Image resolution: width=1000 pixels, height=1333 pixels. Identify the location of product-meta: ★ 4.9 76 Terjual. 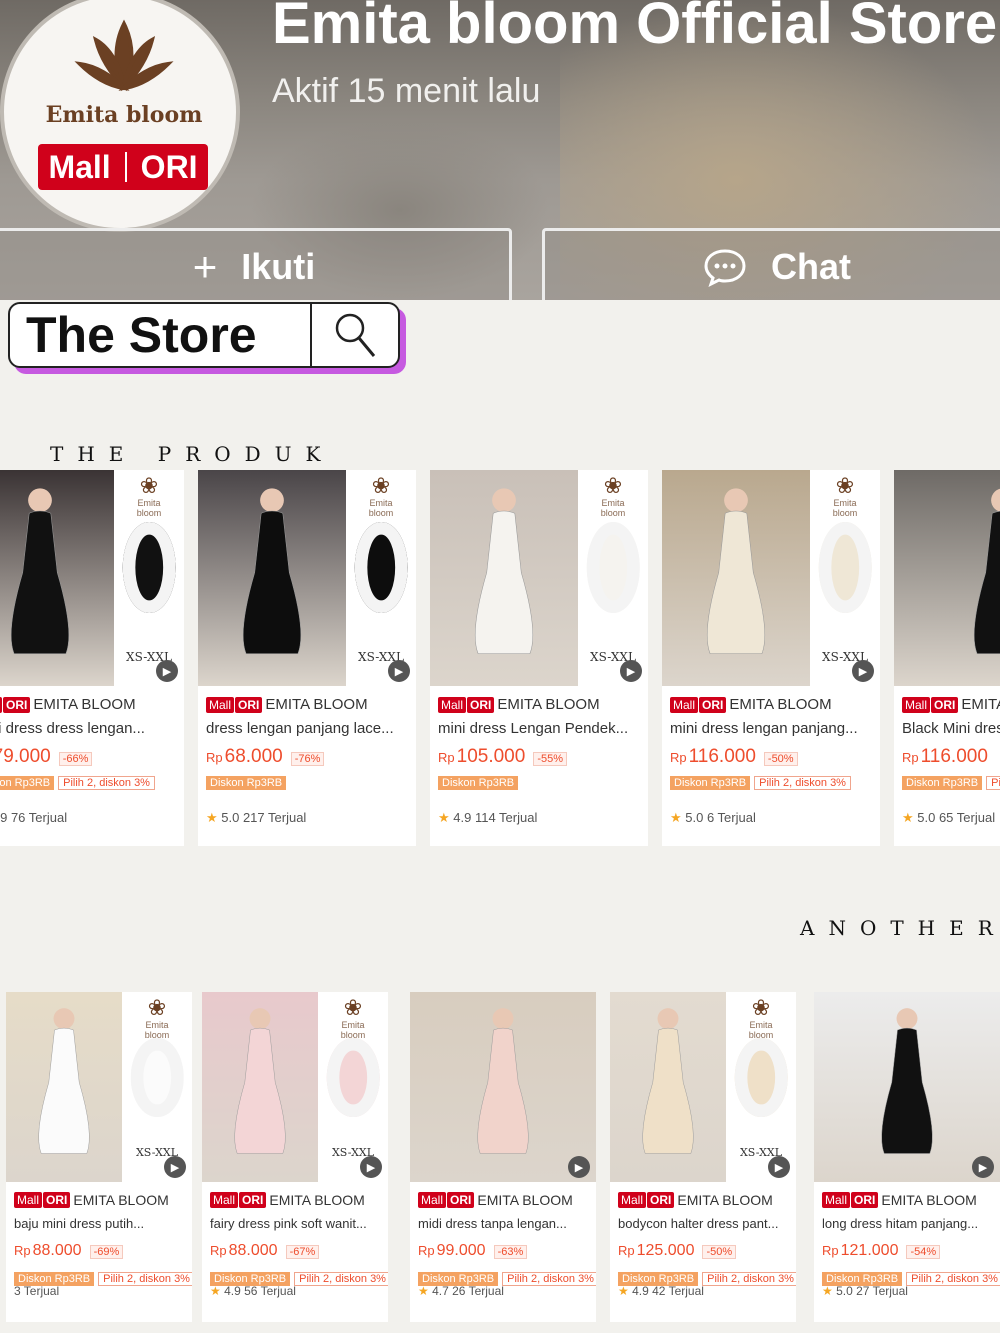
(33, 818).